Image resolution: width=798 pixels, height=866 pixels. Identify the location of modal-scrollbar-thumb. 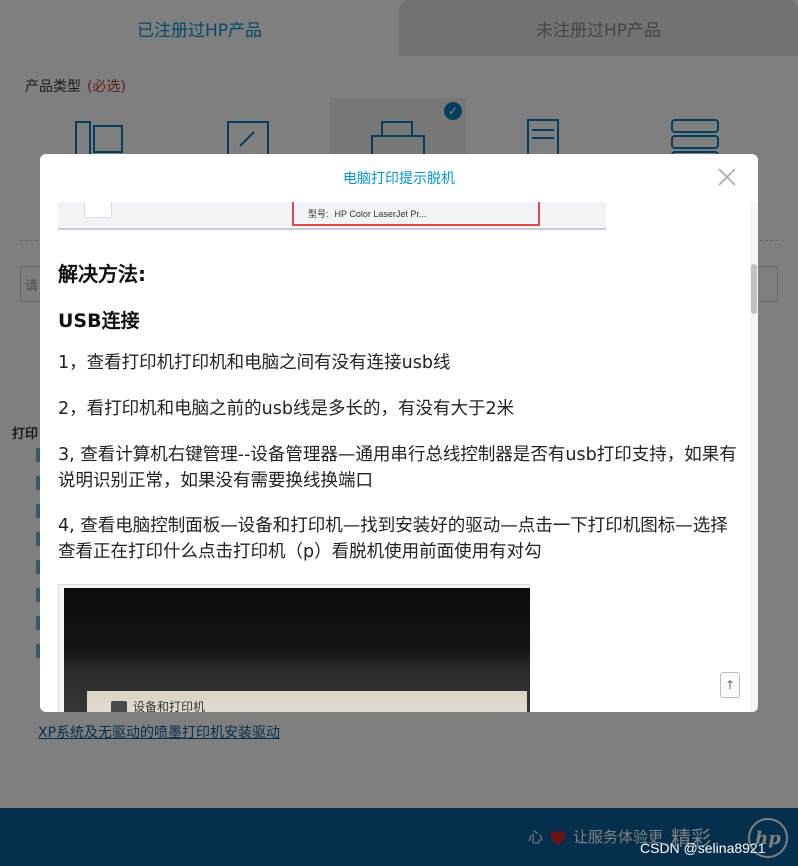
(754, 289).